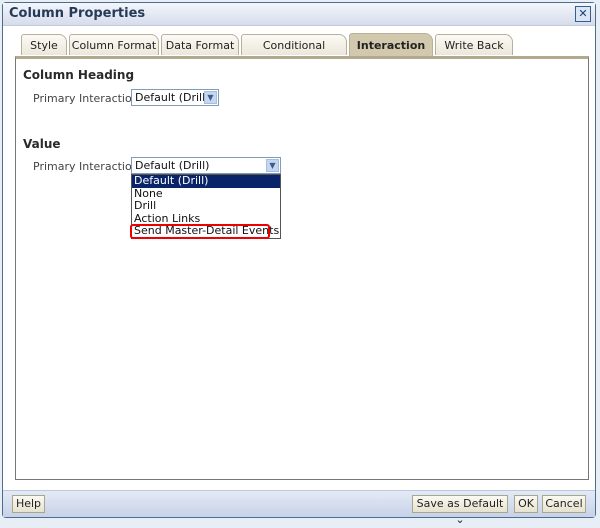 This screenshot has width=600, height=528. Describe the element at coordinates (474, 44) in the screenshot. I see `tab-write-back: Write Back` at that location.